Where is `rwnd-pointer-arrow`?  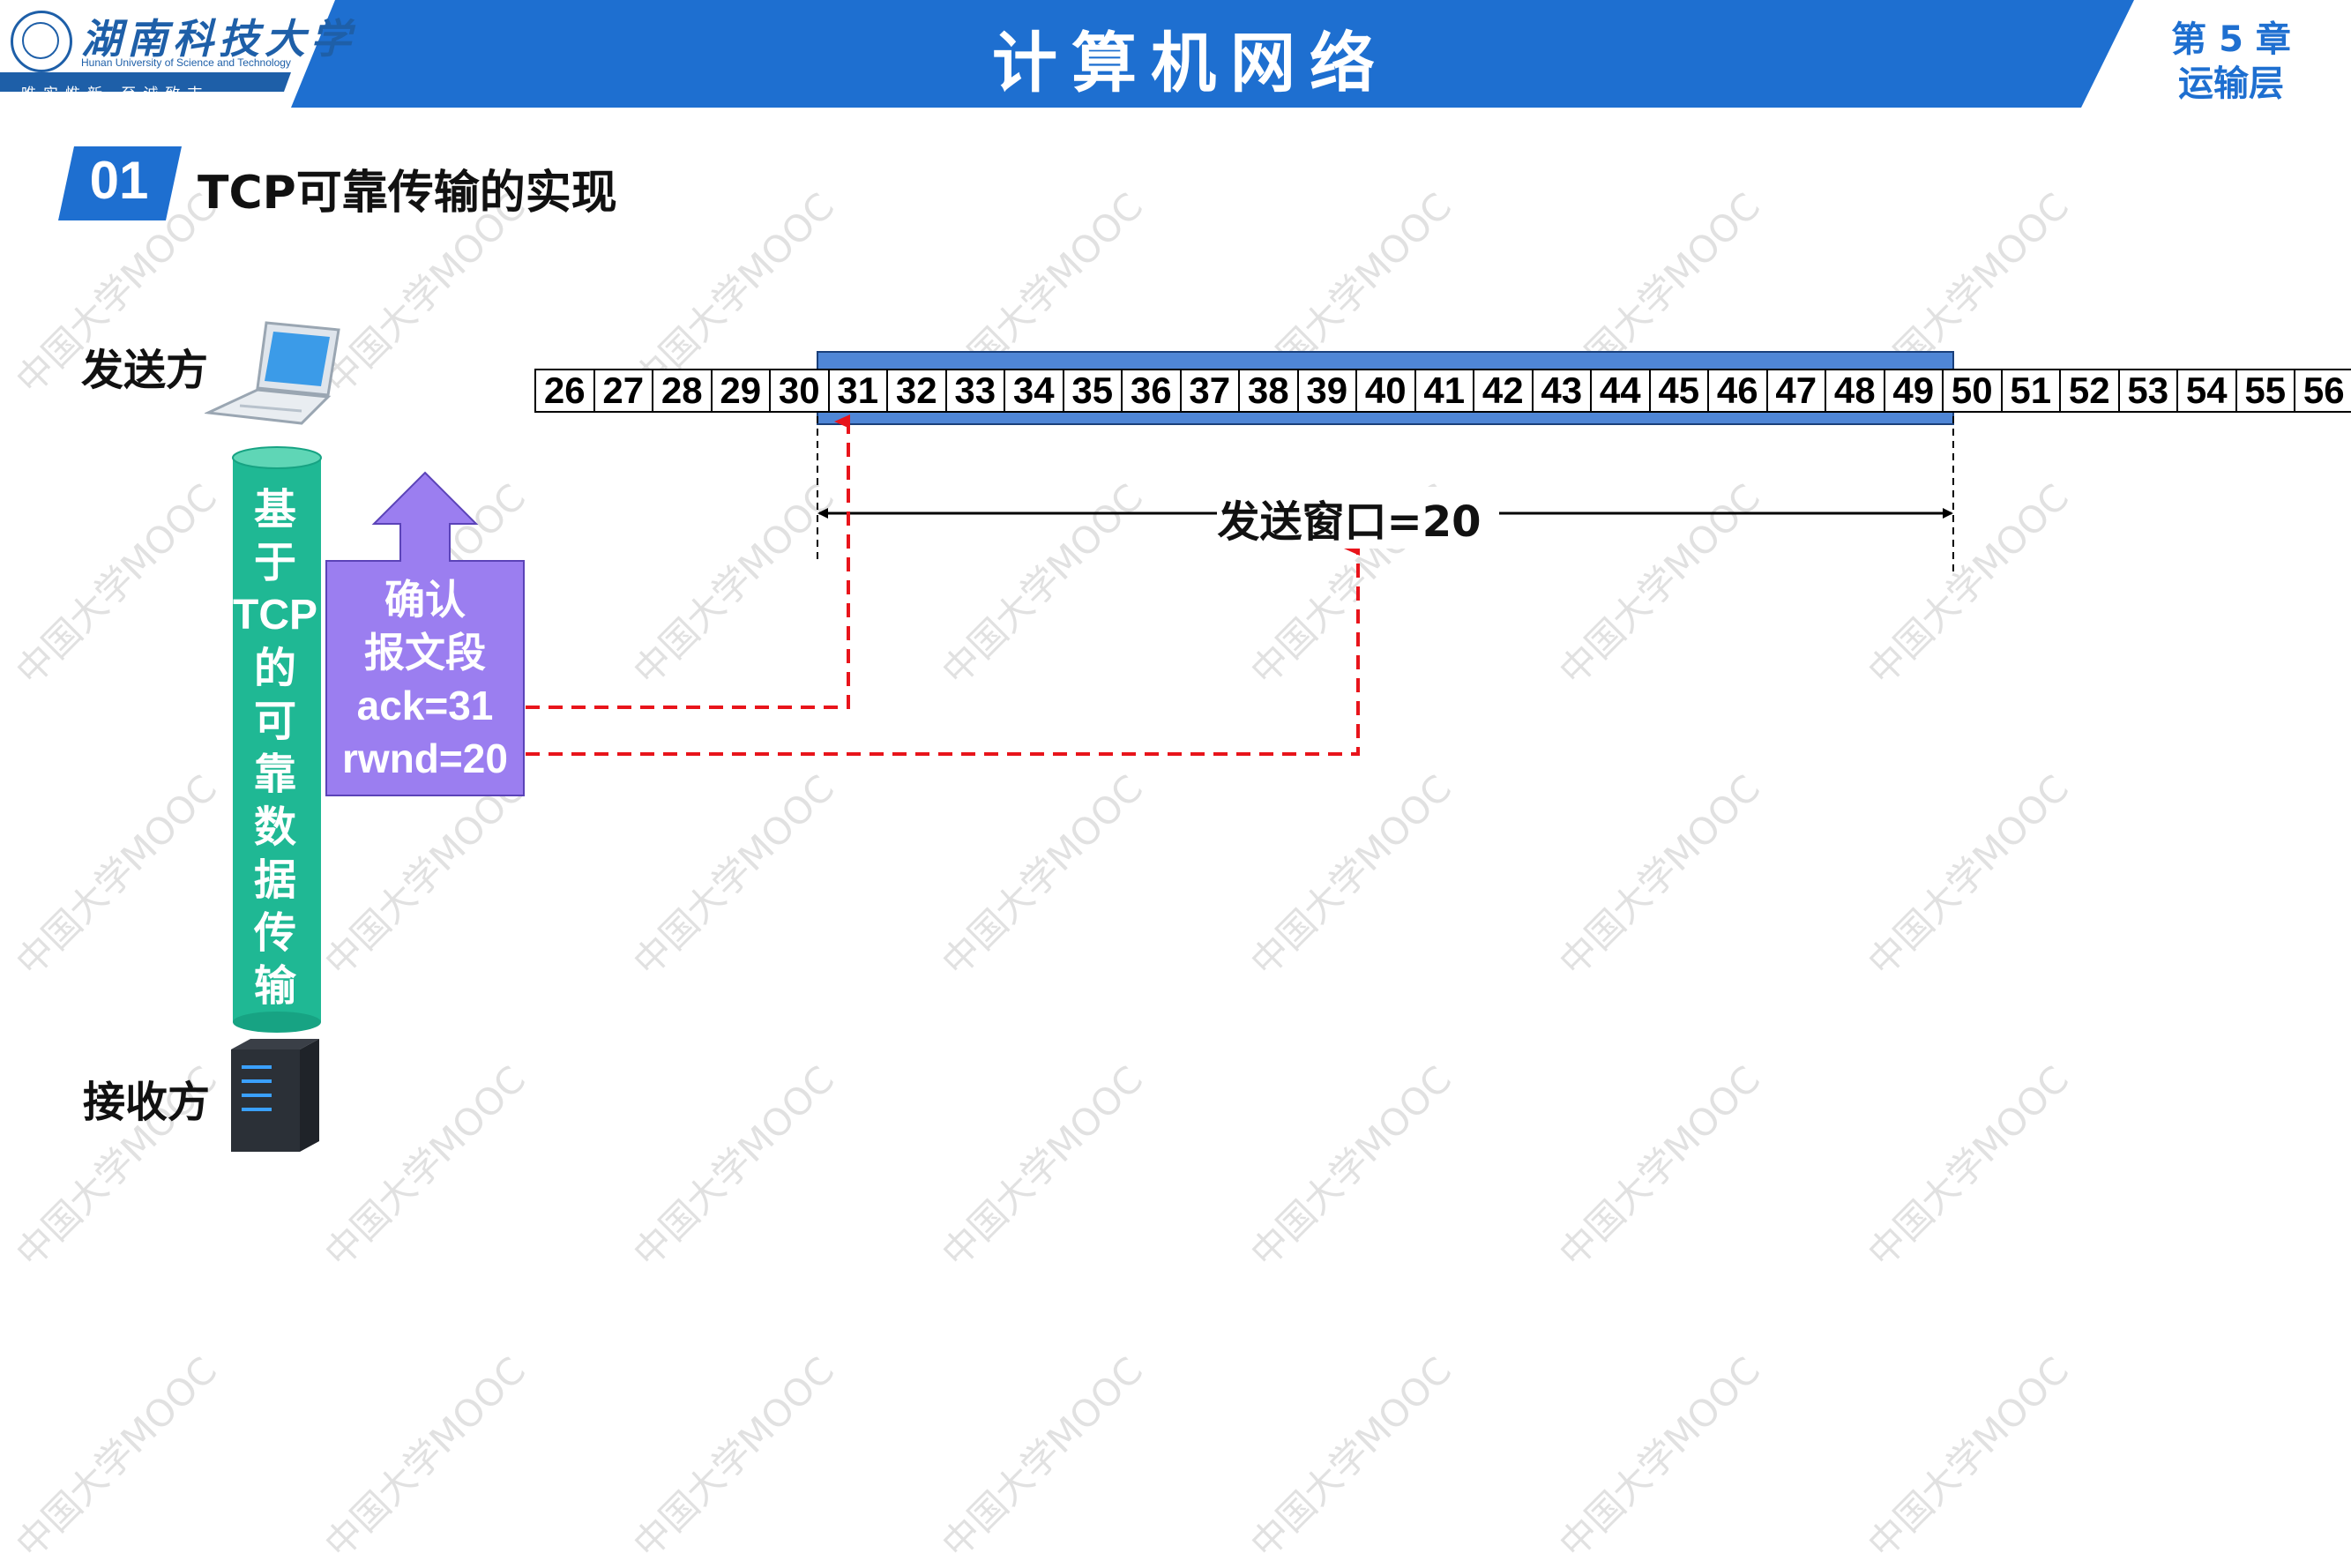 rwnd-pointer-arrow is located at coordinates (943, 648).